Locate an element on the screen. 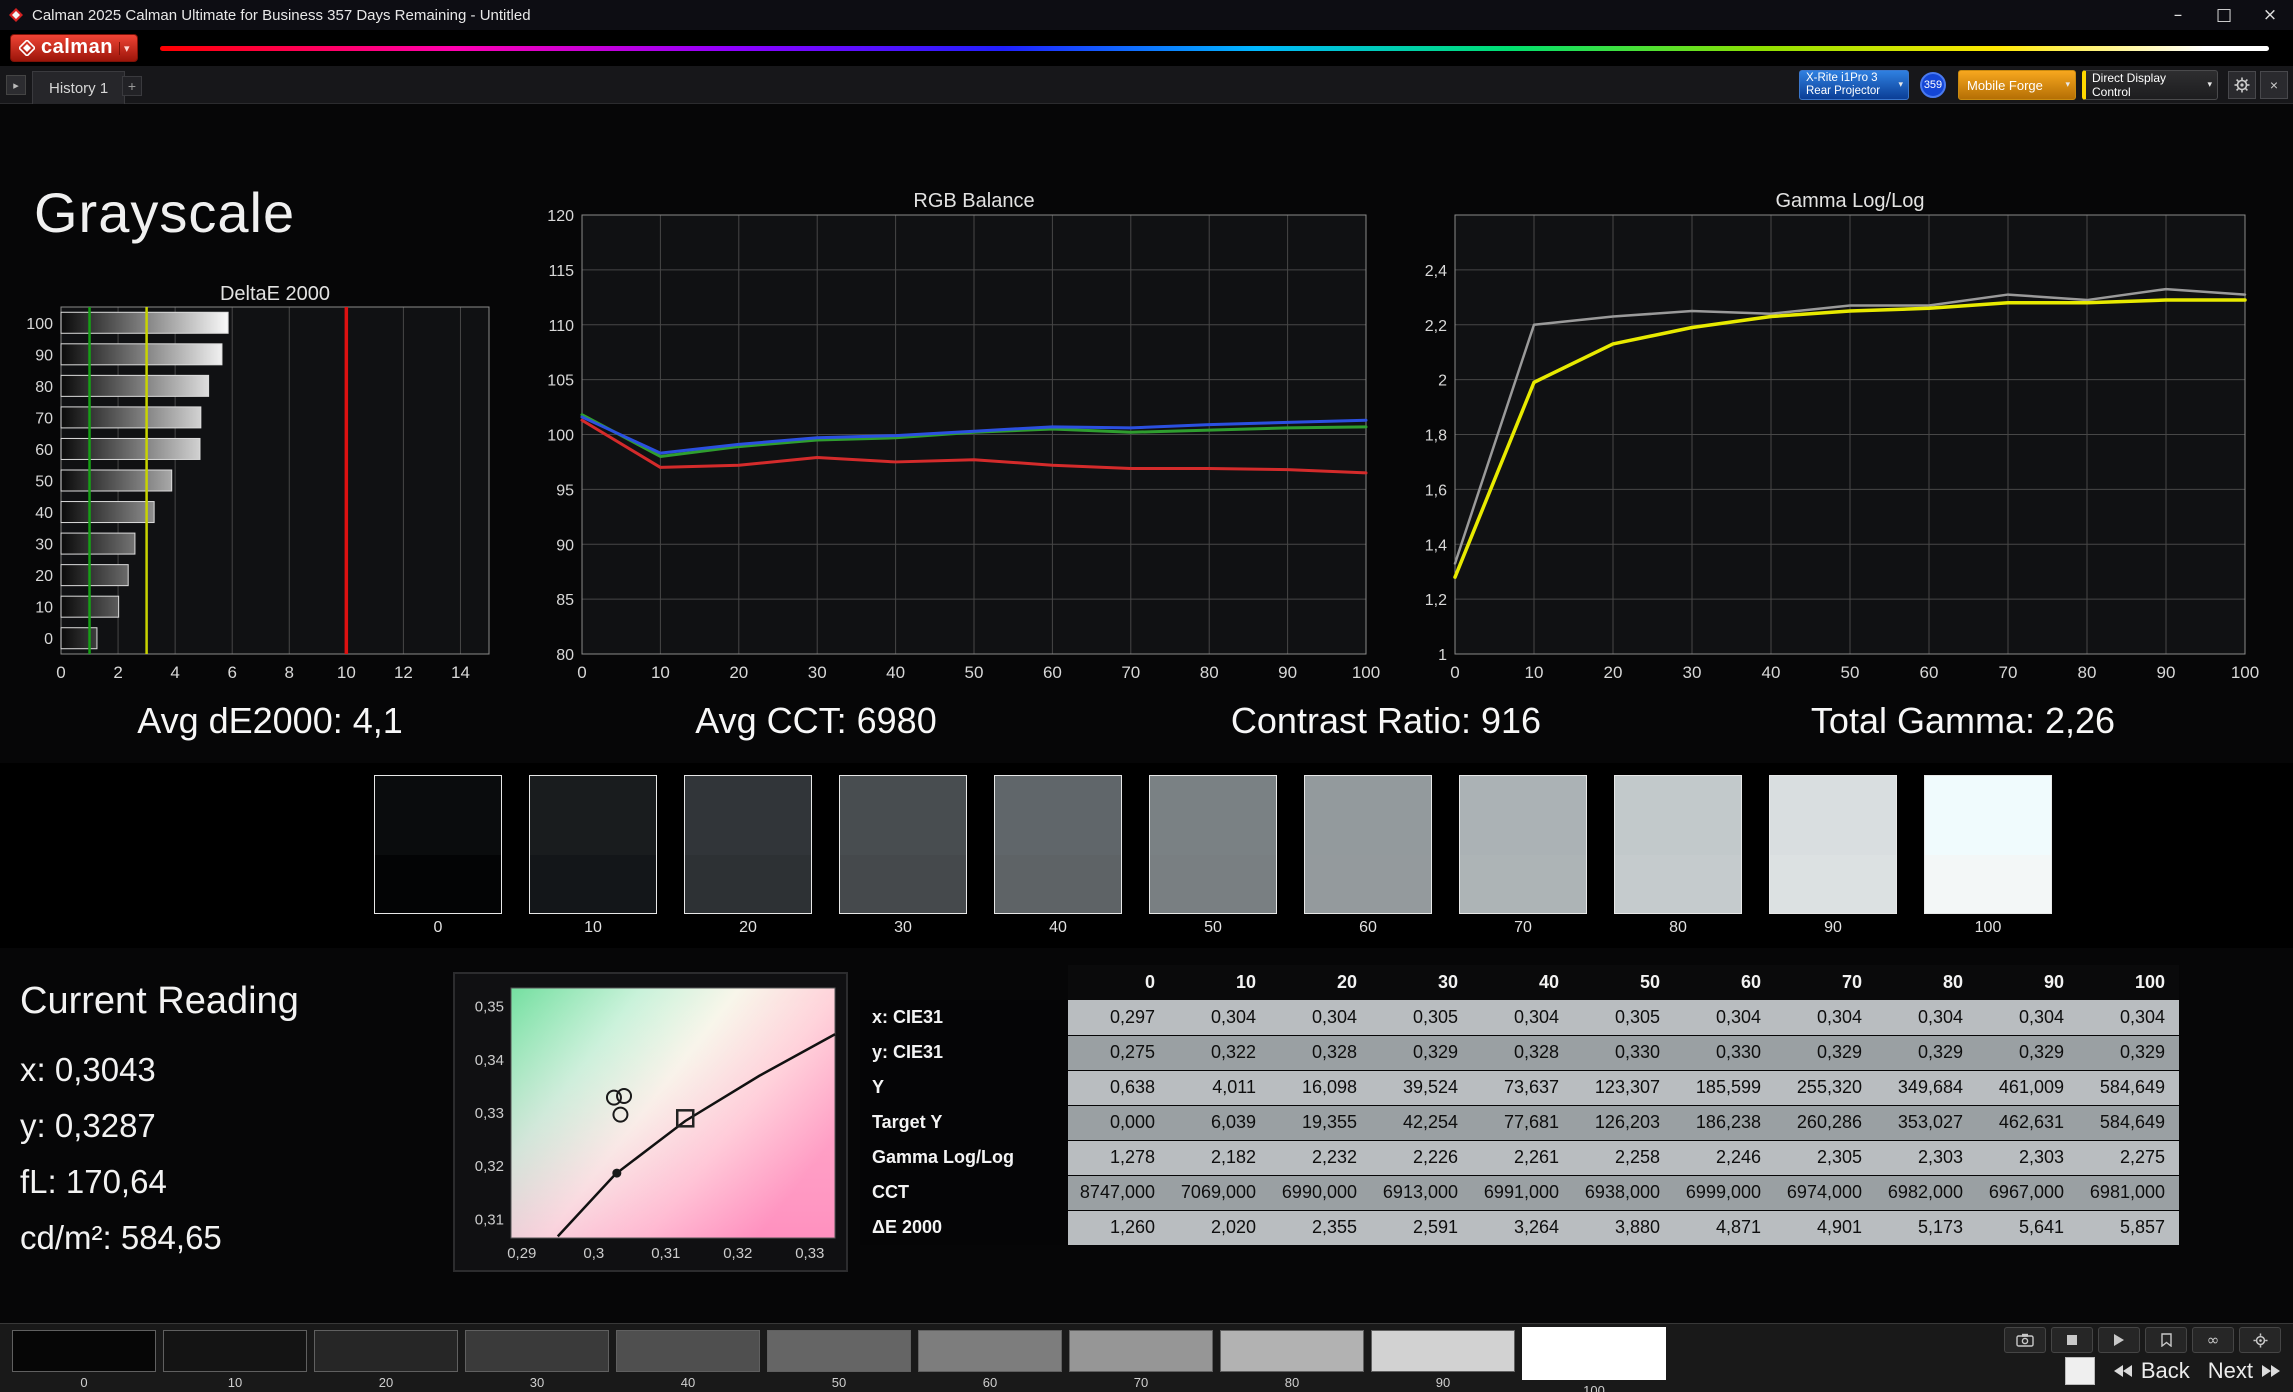 The height and width of the screenshot is (1392, 2293). patch-label-60: 60 is located at coordinates (990, 1382).